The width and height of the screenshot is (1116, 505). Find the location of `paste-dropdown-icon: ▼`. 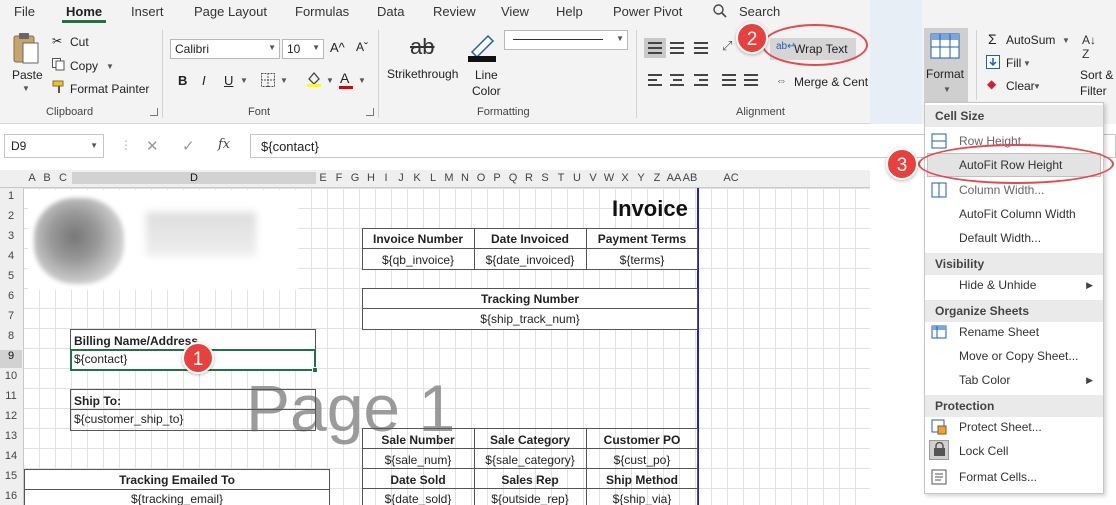

paste-dropdown-icon: ▼ is located at coordinates (26, 88).